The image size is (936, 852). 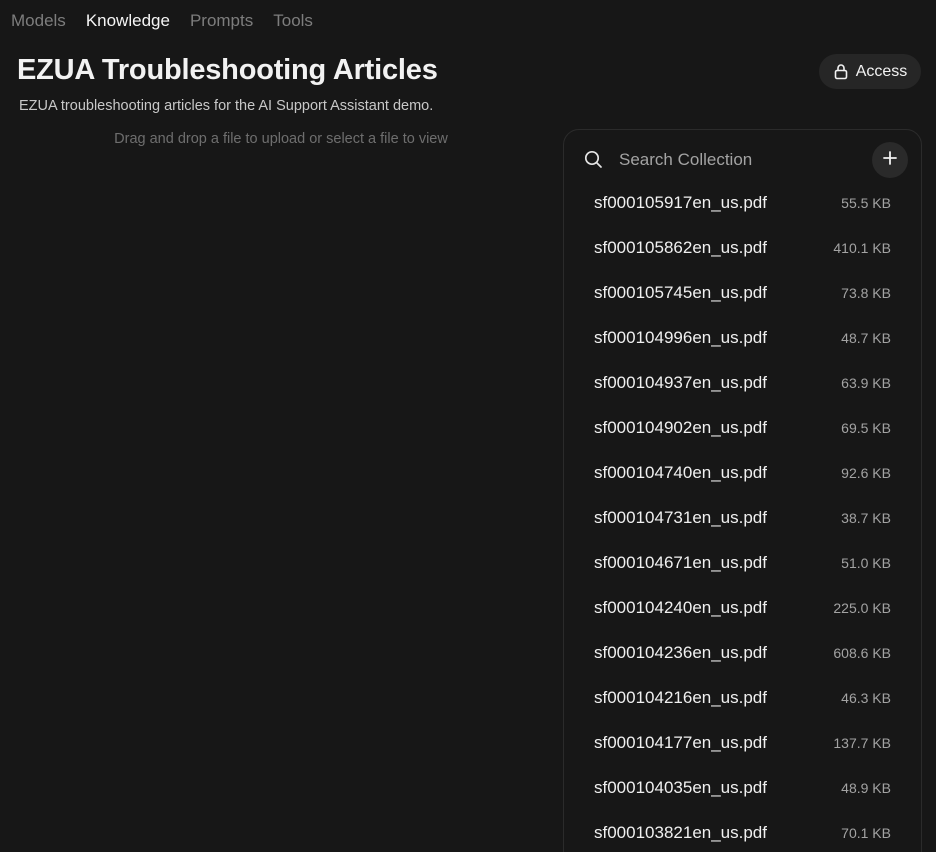 What do you see at coordinates (862, 743) in the screenshot?
I see `file-size: 137.7 KB` at bounding box center [862, 743].